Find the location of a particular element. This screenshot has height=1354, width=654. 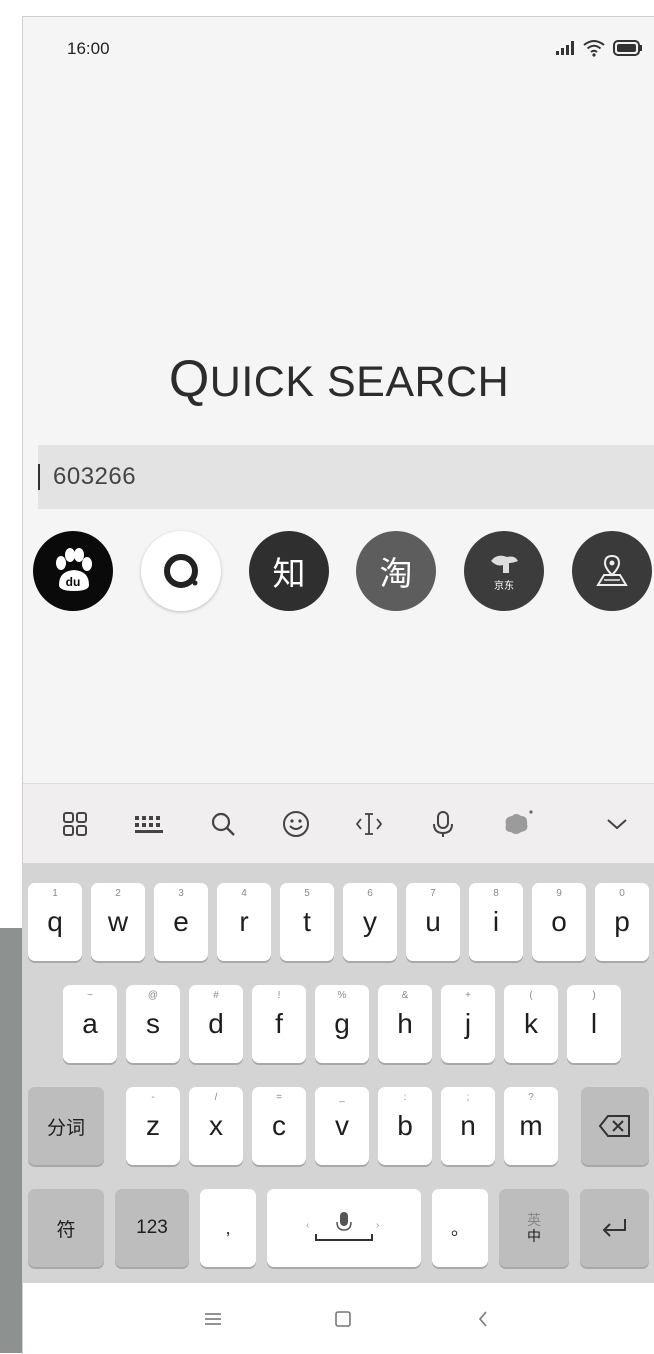

key-k: (k is located at coordinates (531, 1024).